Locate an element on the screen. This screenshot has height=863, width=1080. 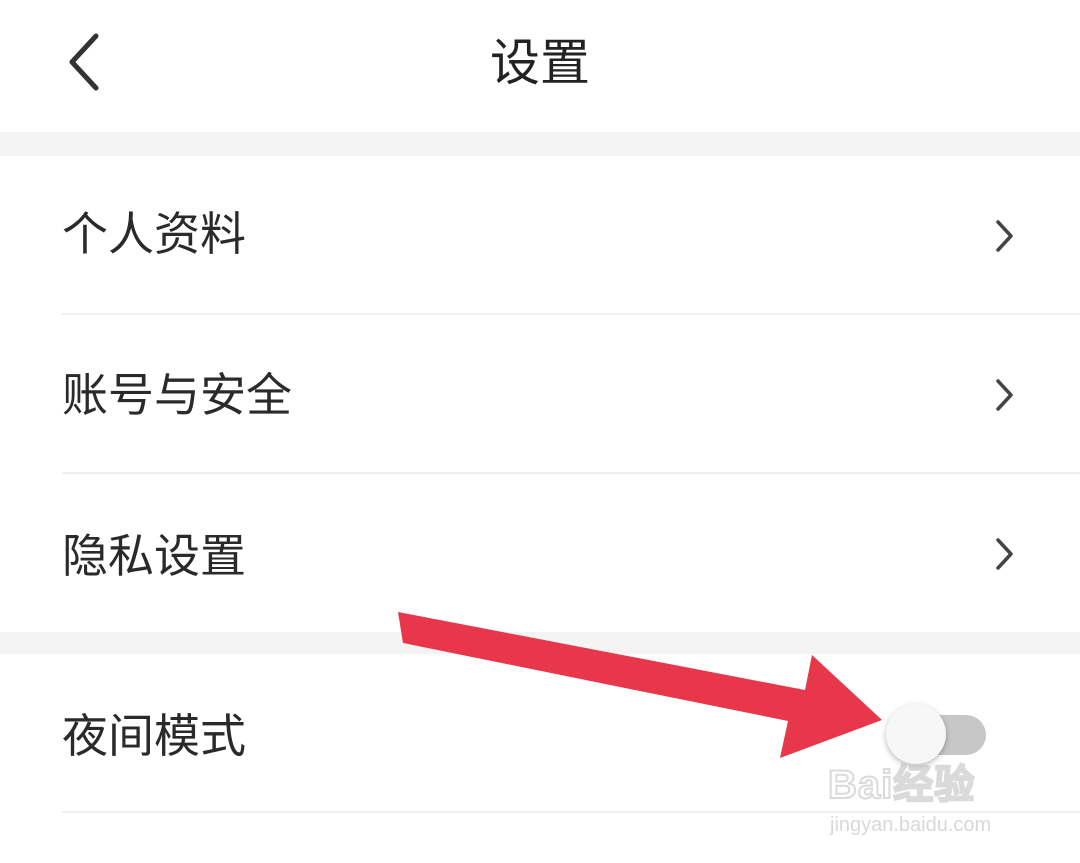
settings-item-label: 个人资料 is located at coordinates (154, 234).